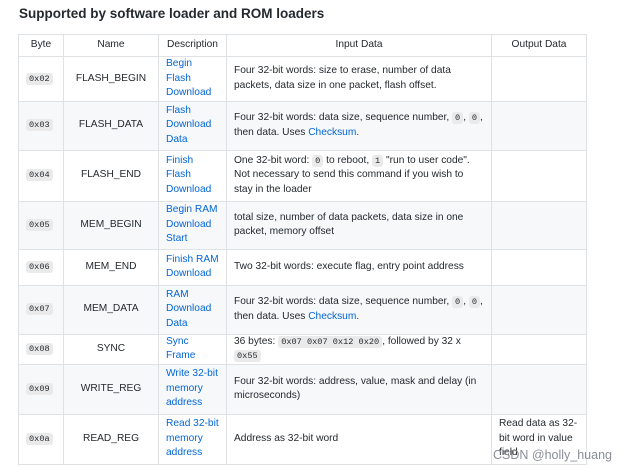 The height and width of the screenshot is (468, 624). I want to click on cell-byte: 0x0a, so click(41, 439).